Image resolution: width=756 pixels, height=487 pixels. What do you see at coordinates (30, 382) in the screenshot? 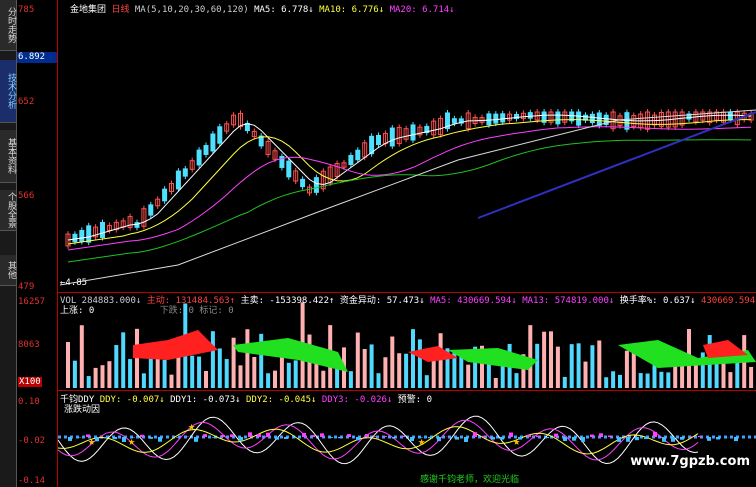
I see `volume-unit-label: X100` at bounding box center [30, 382].